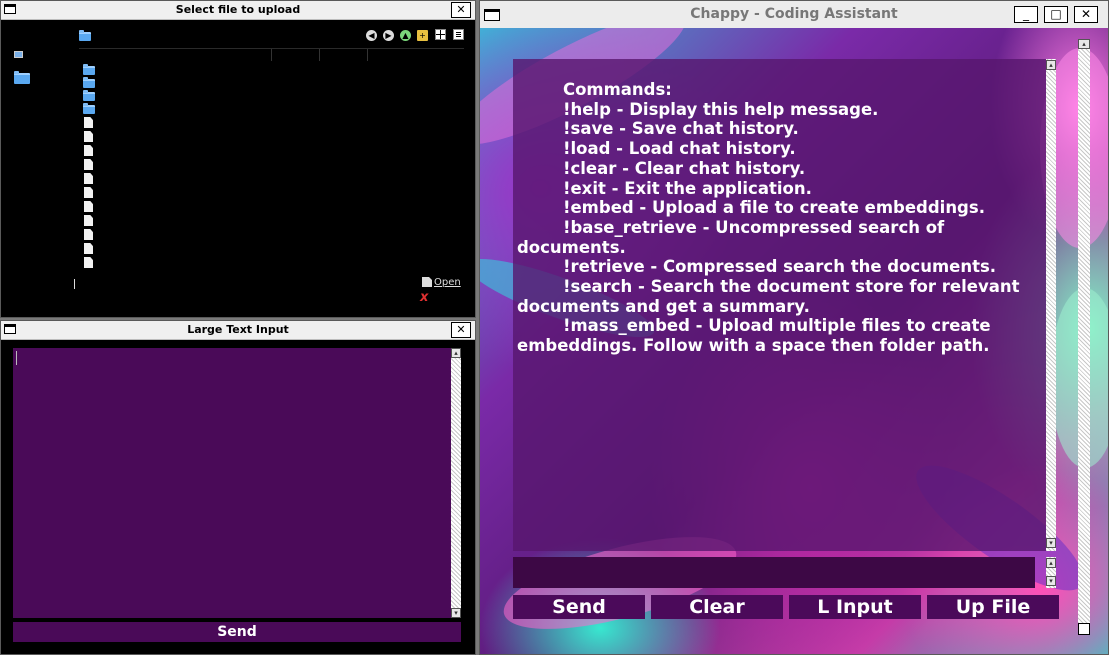 The width and height of the screenshot is (1109, 655). What do you see at coordinates (1086, 14) in the screenshot?
I see `close-button: ✕` at bounding box center [1086, 14].